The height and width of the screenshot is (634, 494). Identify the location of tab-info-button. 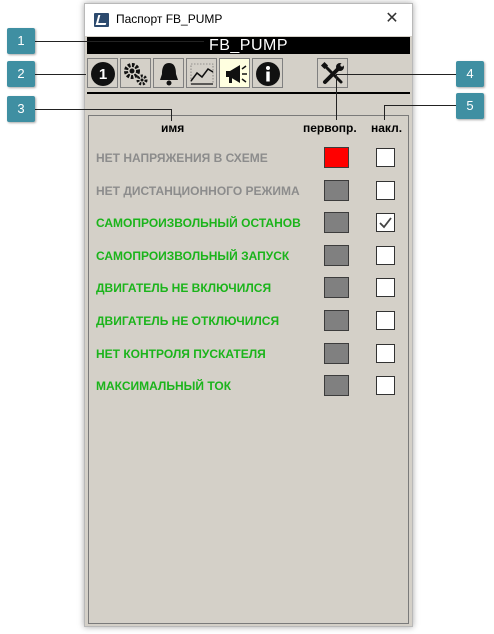
(267, 73).